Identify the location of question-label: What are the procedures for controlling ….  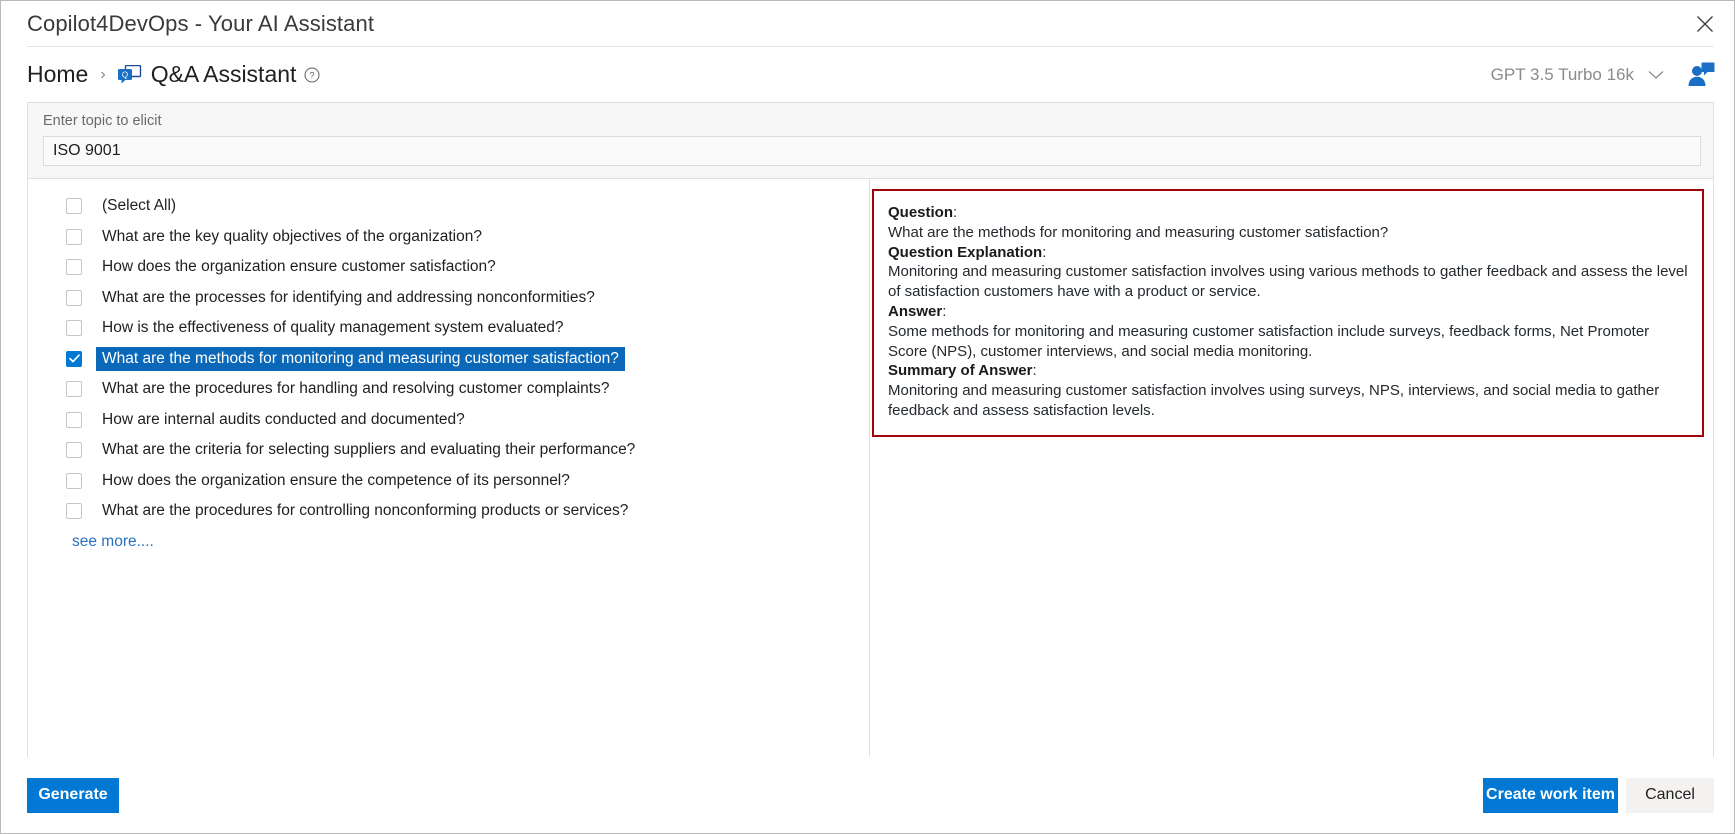
(365, 510).